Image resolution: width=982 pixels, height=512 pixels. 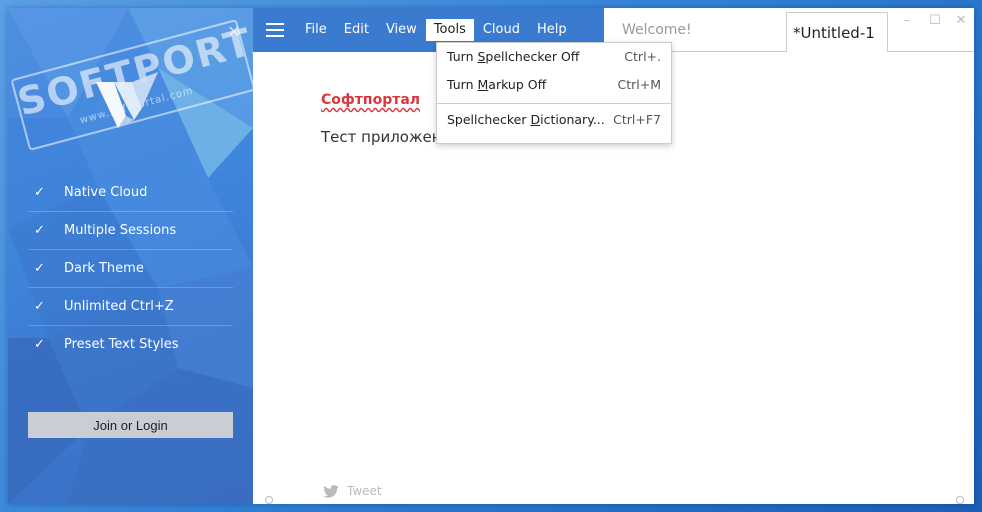 What do you see at coordinates (554, 85) in the screenshot?
I see `menu-item-markup-toggle: Turn Markup Off Ctrl+M` at bounding box center [554, 85].